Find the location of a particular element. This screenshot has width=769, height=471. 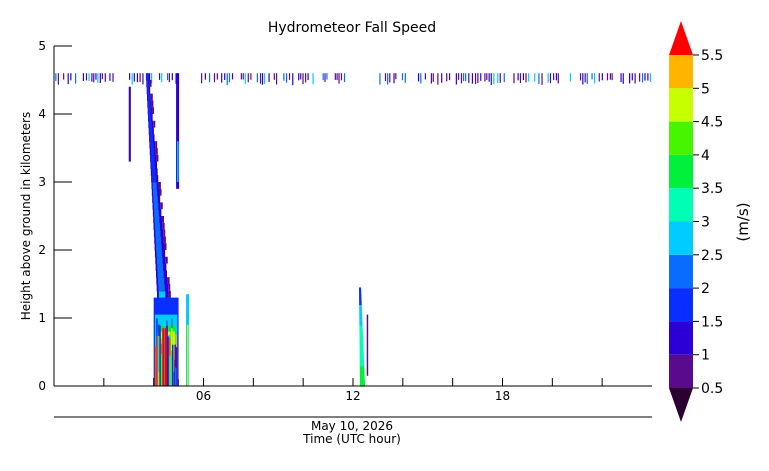

cell-12z-edge is located at coordinates (367, 345).